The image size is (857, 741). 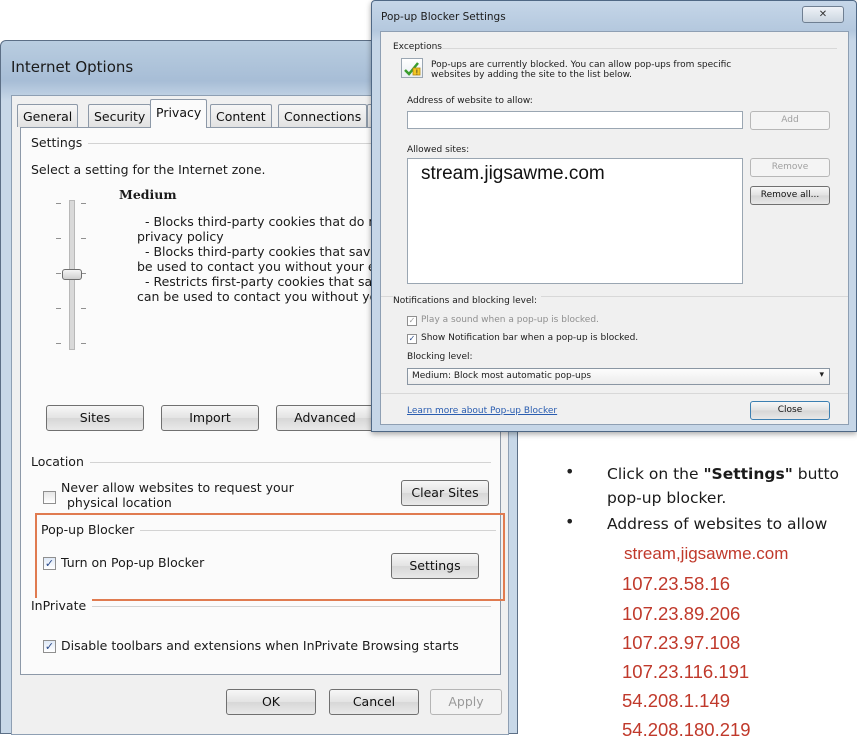 What do you see at coordinates (133, 562) in the screenshot?
I see `popup-blocker-label: Turn on Pop-up Blocker` at bounding box center [133, 562].